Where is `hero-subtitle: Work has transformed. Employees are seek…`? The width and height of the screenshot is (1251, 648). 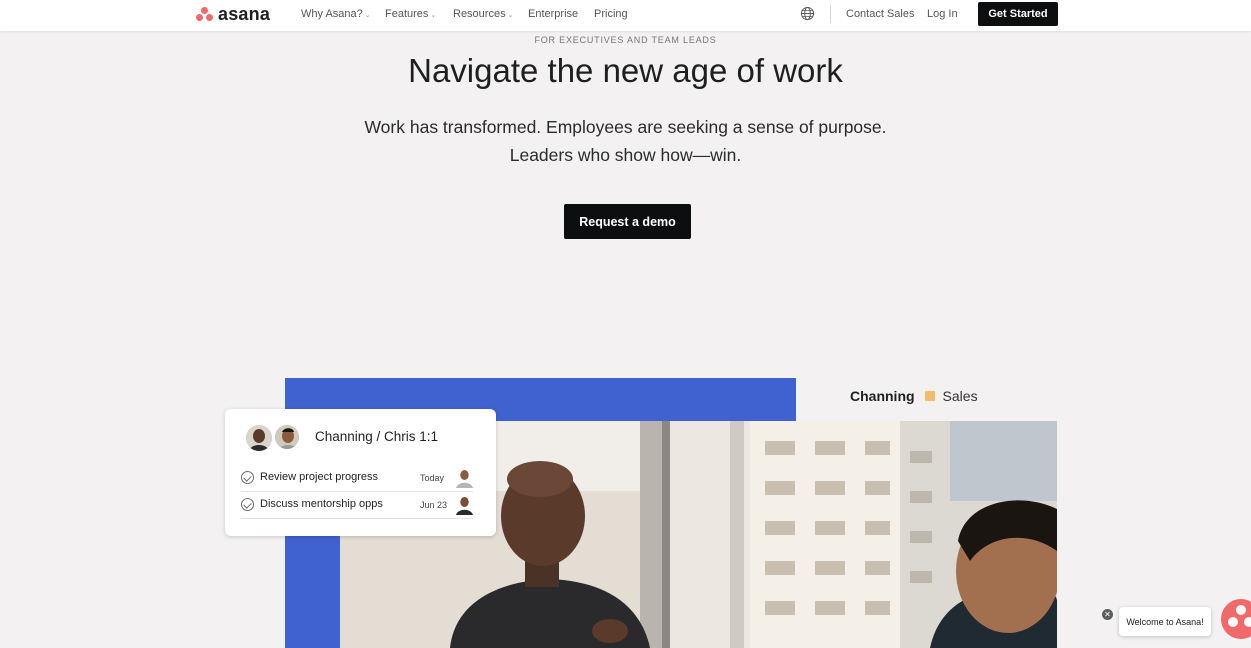 hero-subtitle: Work has transformed. Employees are seek… is located at coordinates (625, 141).